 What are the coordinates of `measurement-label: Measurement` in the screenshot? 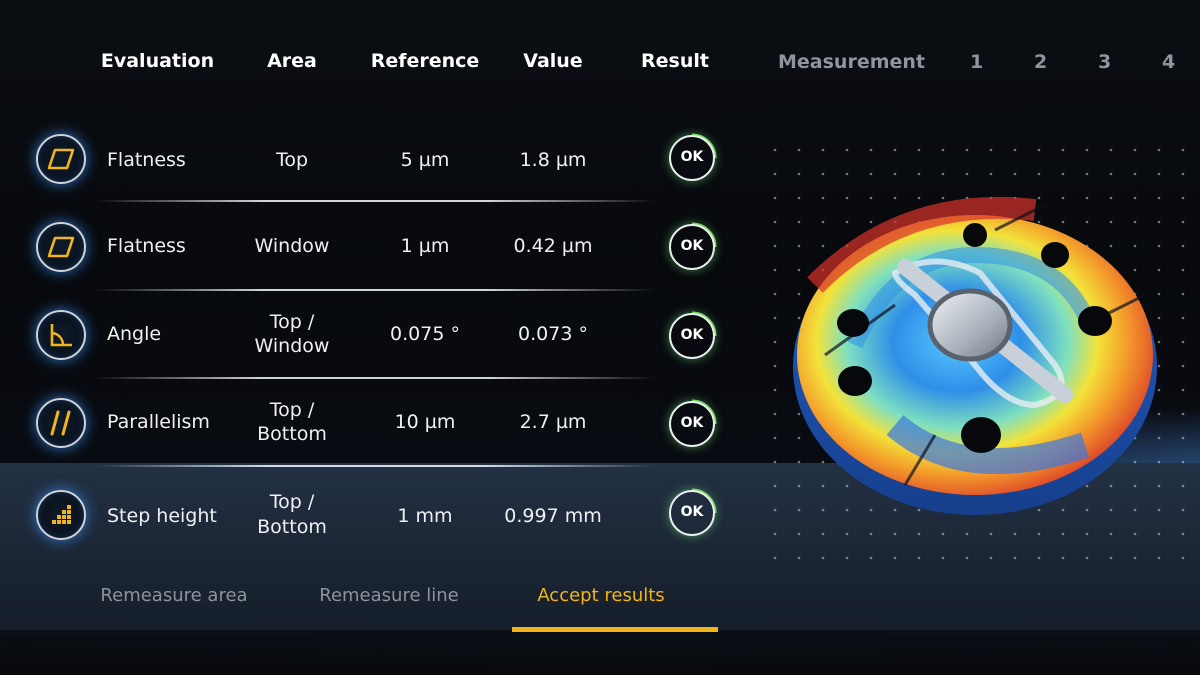 It's located at (851, 62).